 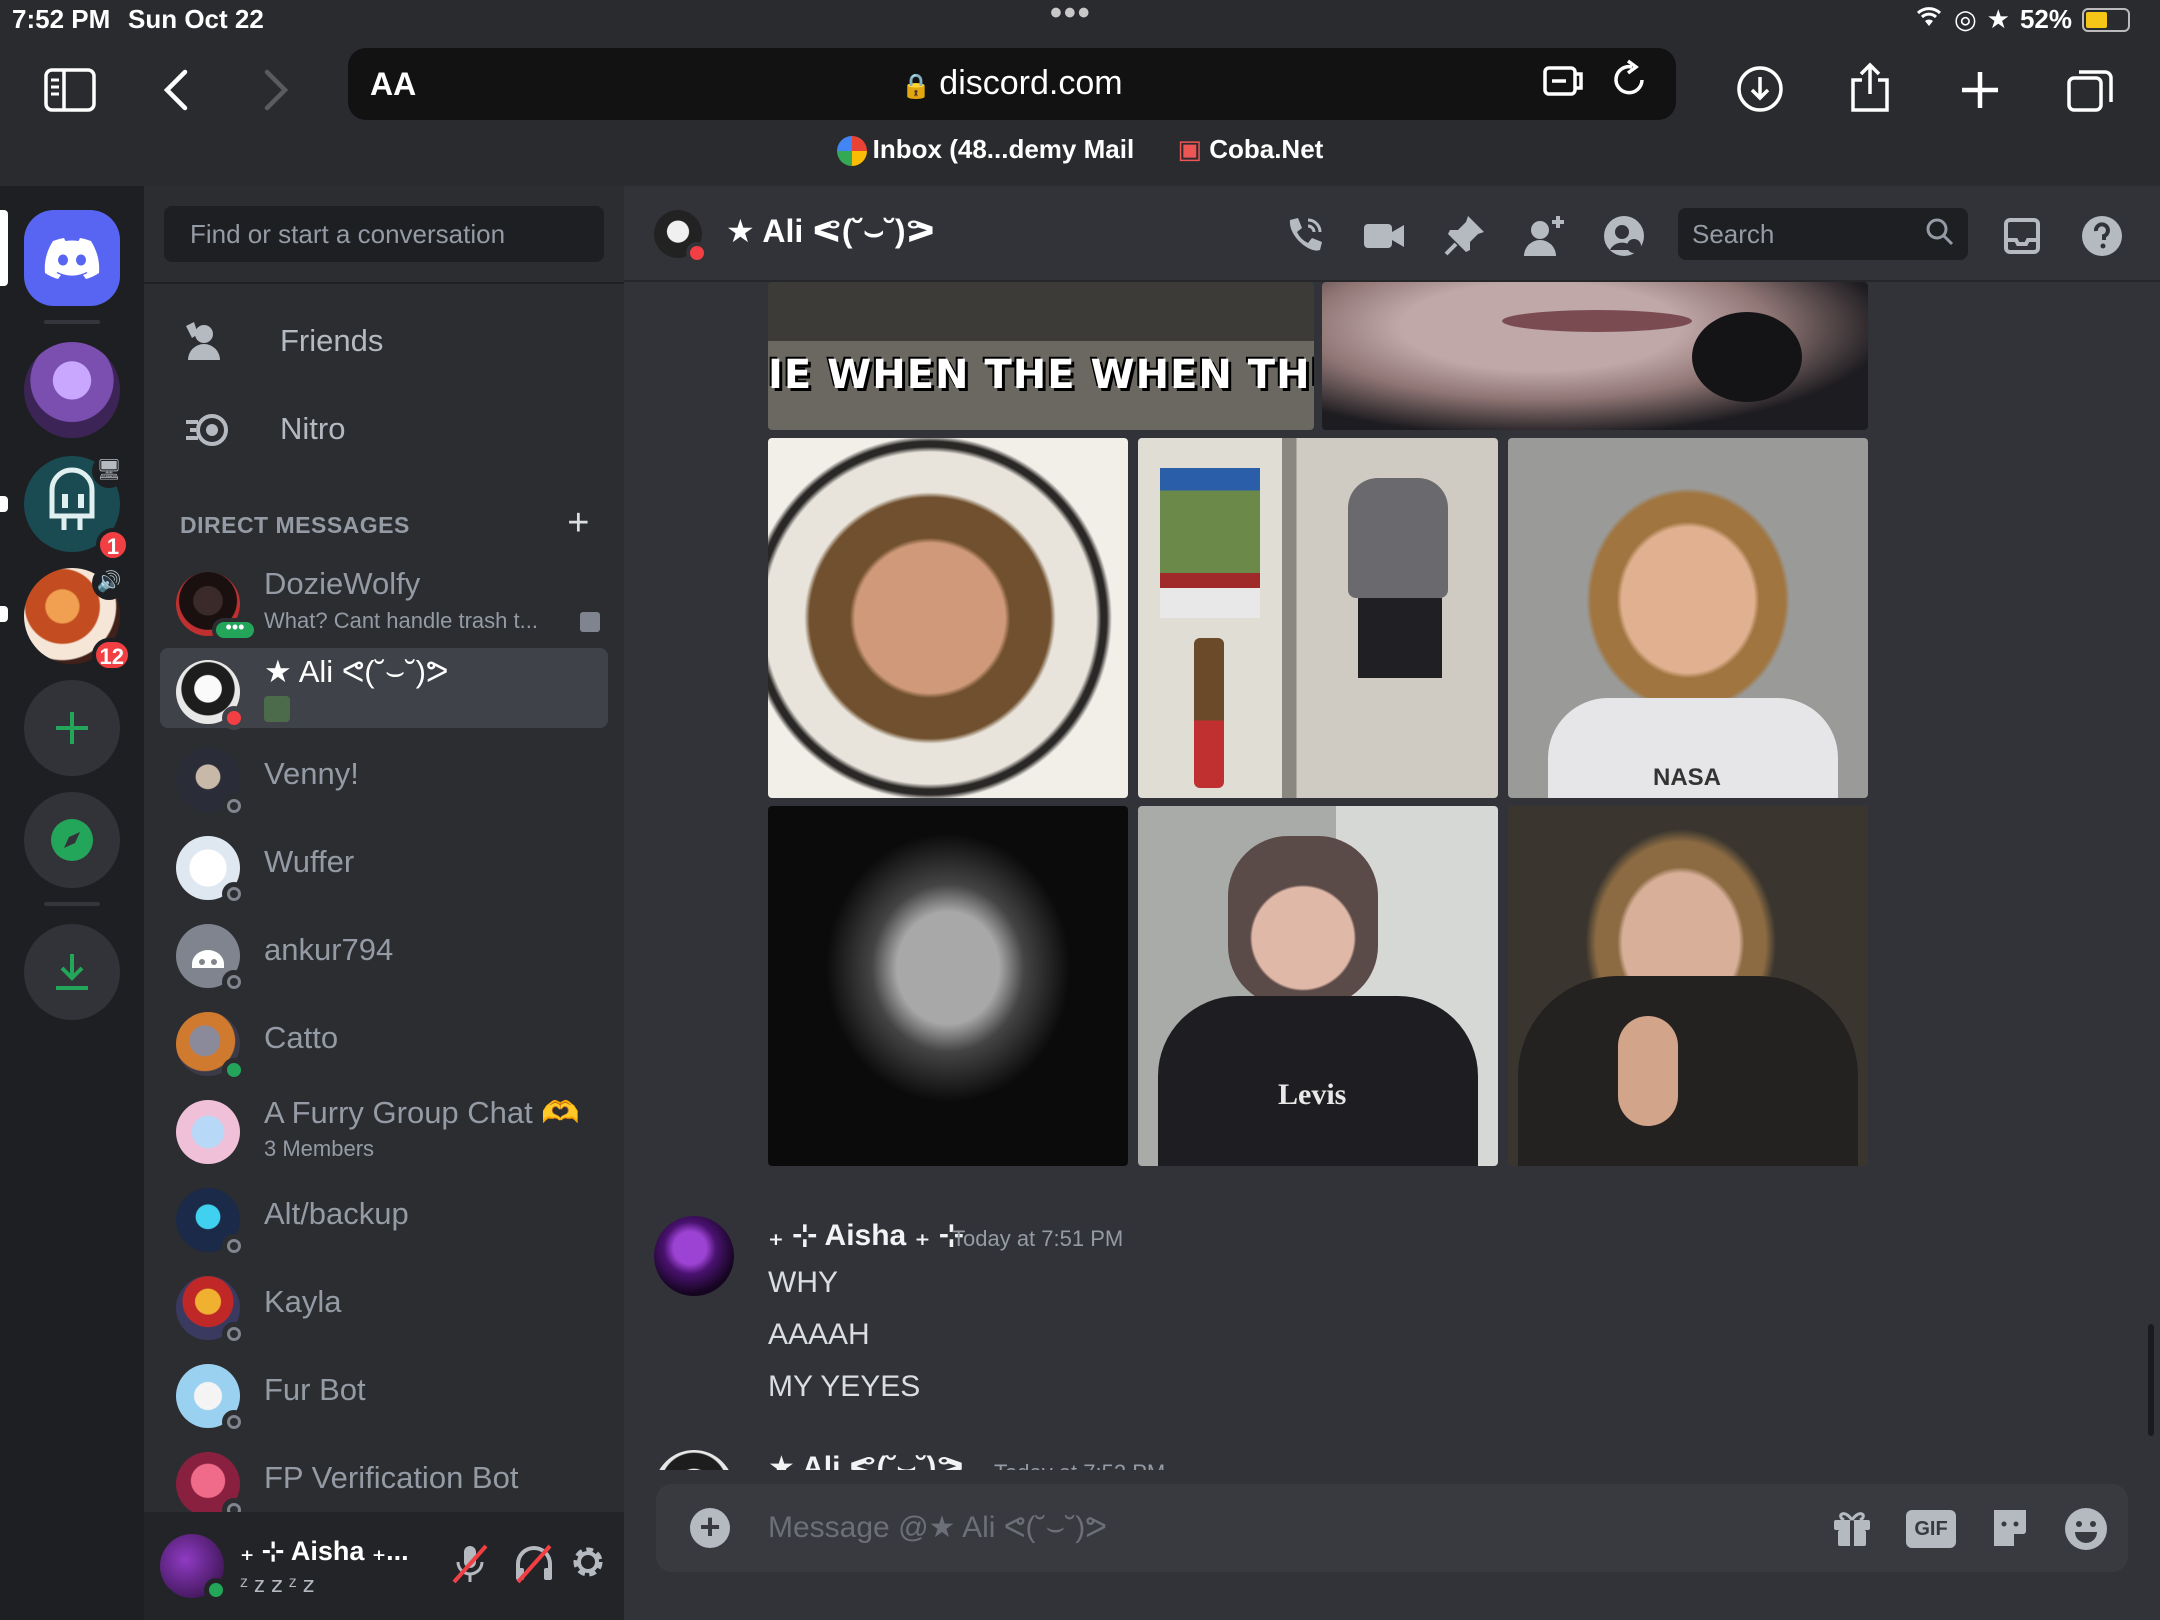 I want to click on find-conversation-input: Find or start a conversation, so click(x=384, y=234).